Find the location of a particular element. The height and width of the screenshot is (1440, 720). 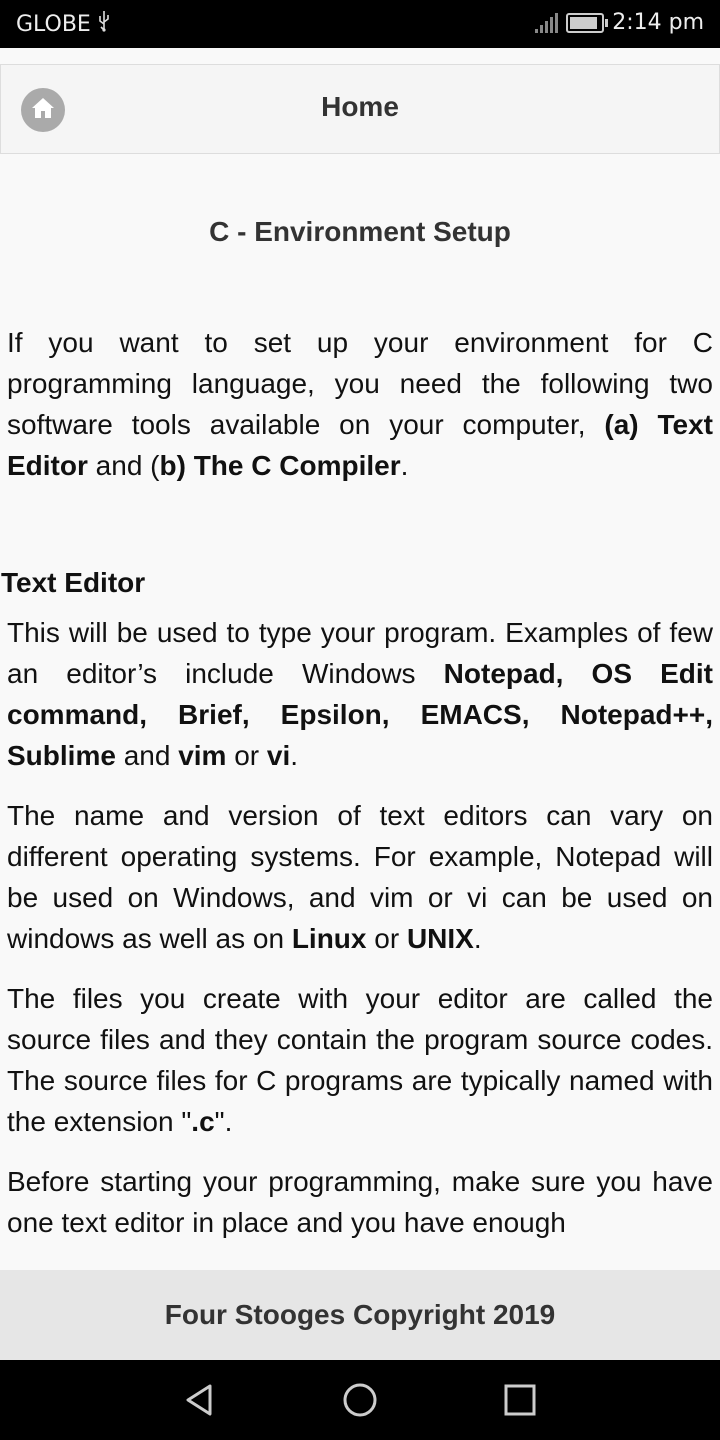

home-circle-icon is located at coordinates (360, 1403).